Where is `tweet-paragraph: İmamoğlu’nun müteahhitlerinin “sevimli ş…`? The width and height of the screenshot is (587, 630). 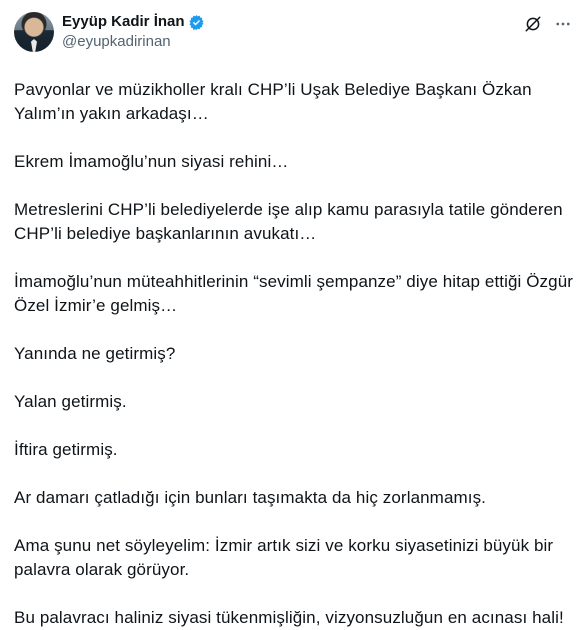 tweet-paragraph: İmamoğlu’nun müteahhitlerinin “sevimli ş… is located at coordinates (294, 293).